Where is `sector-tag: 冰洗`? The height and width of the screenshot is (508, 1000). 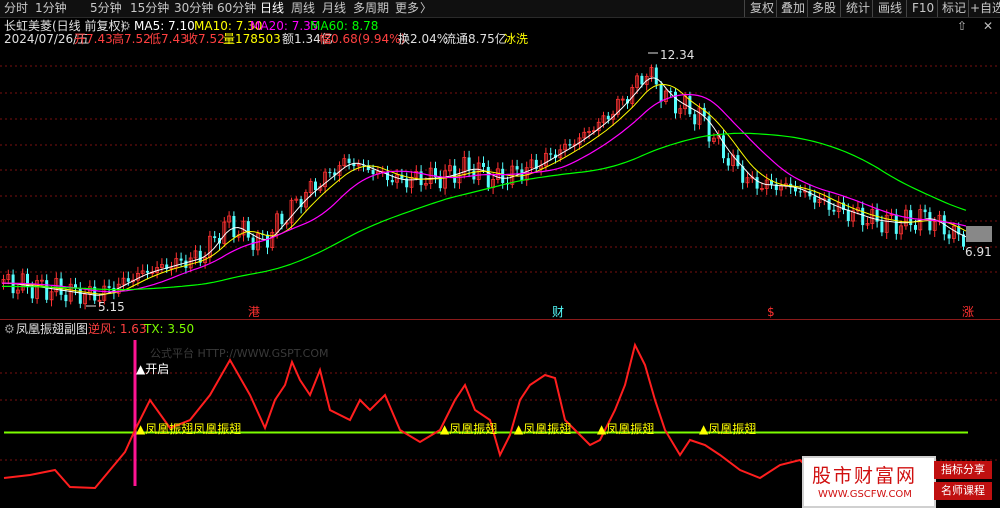 sector-tag: 冰洗 is located at coordinates (516, 39).